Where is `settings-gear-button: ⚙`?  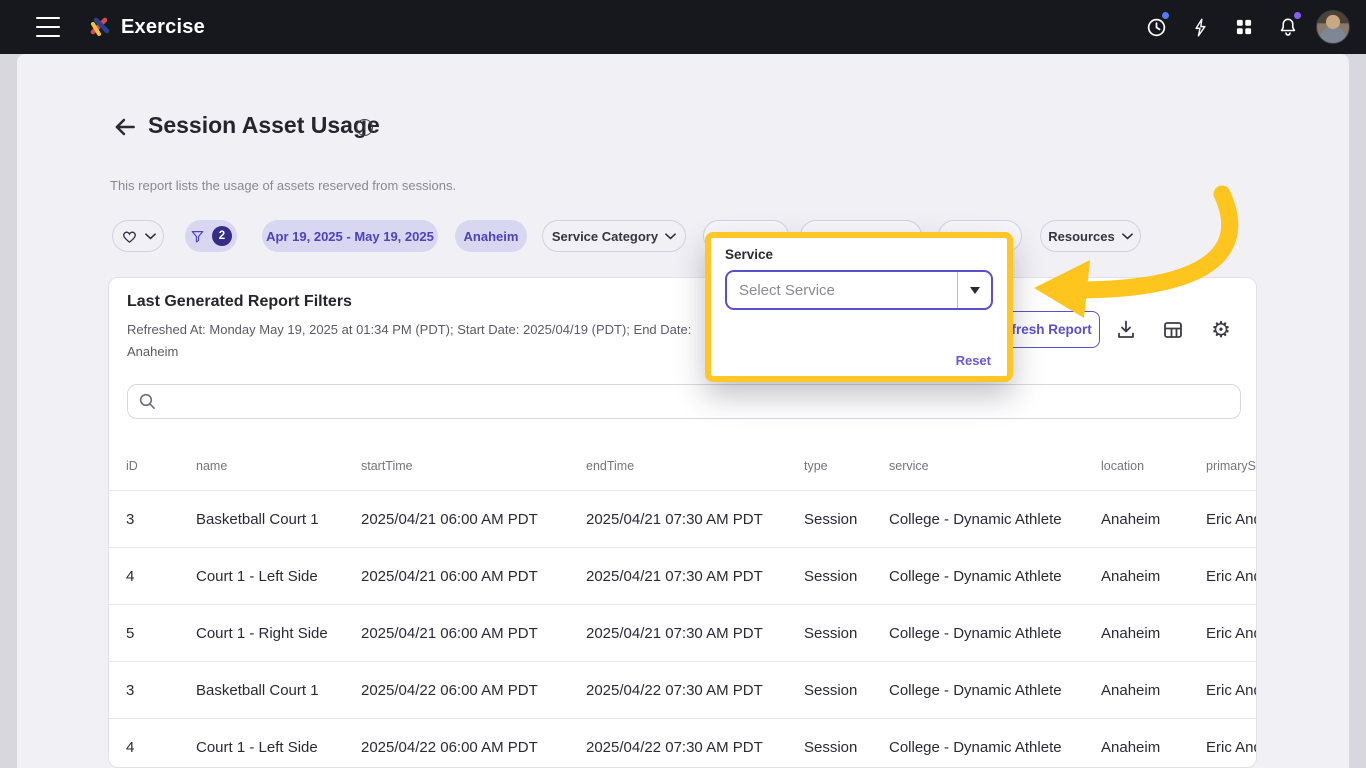
settings-gear-button: ⚙ is located at coordinates (1221, 330).